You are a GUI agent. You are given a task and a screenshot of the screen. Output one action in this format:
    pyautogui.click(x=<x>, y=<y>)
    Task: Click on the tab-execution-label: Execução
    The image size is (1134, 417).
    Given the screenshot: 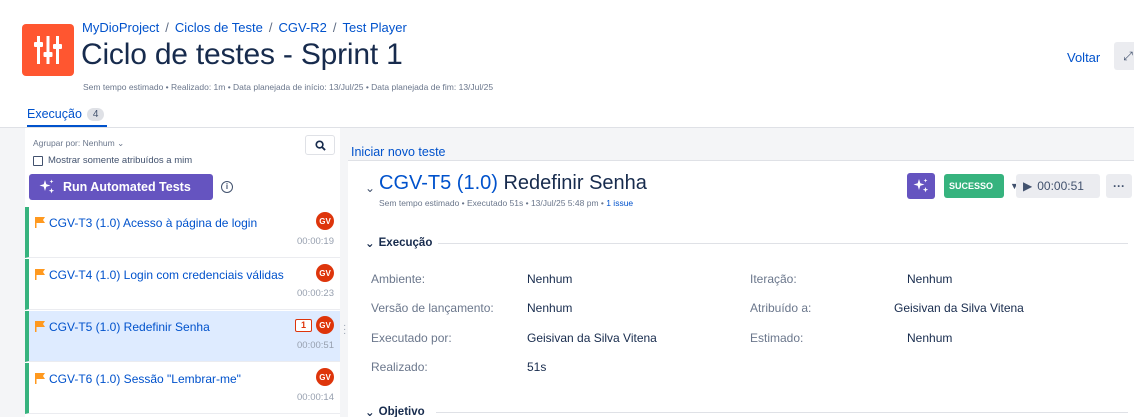 What is the action you would take?
    pyautogui.click(x=54, y=114)
    